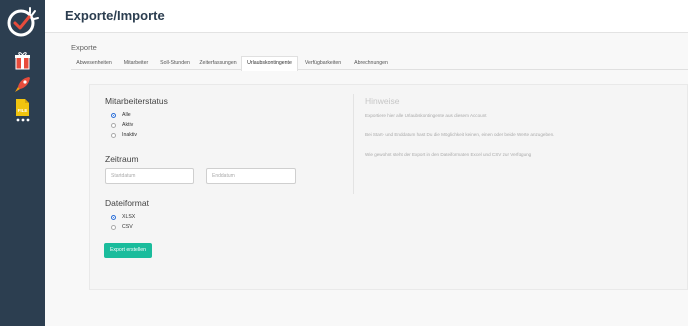 Image resolution: width=688 pixels, height=326 pixels. I want to click on period-heading: Zeitraum, so click(122, 159).